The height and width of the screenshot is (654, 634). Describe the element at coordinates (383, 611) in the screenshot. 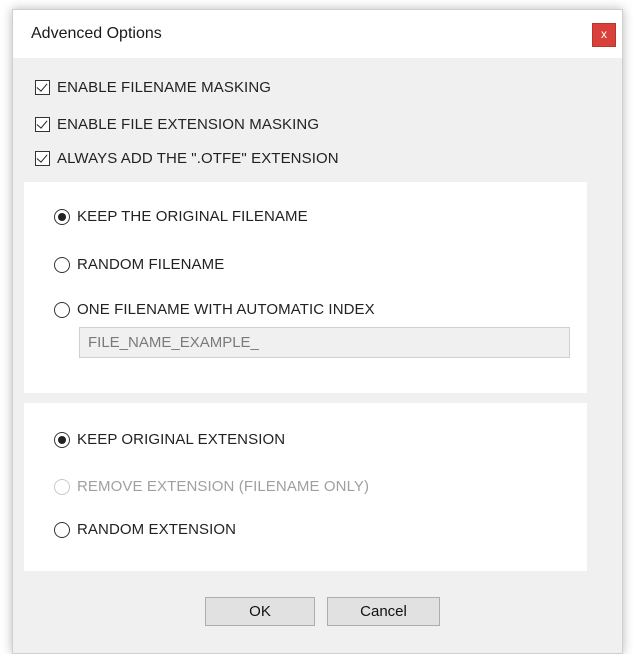

I see `cancel-button: Cancel` at that location.